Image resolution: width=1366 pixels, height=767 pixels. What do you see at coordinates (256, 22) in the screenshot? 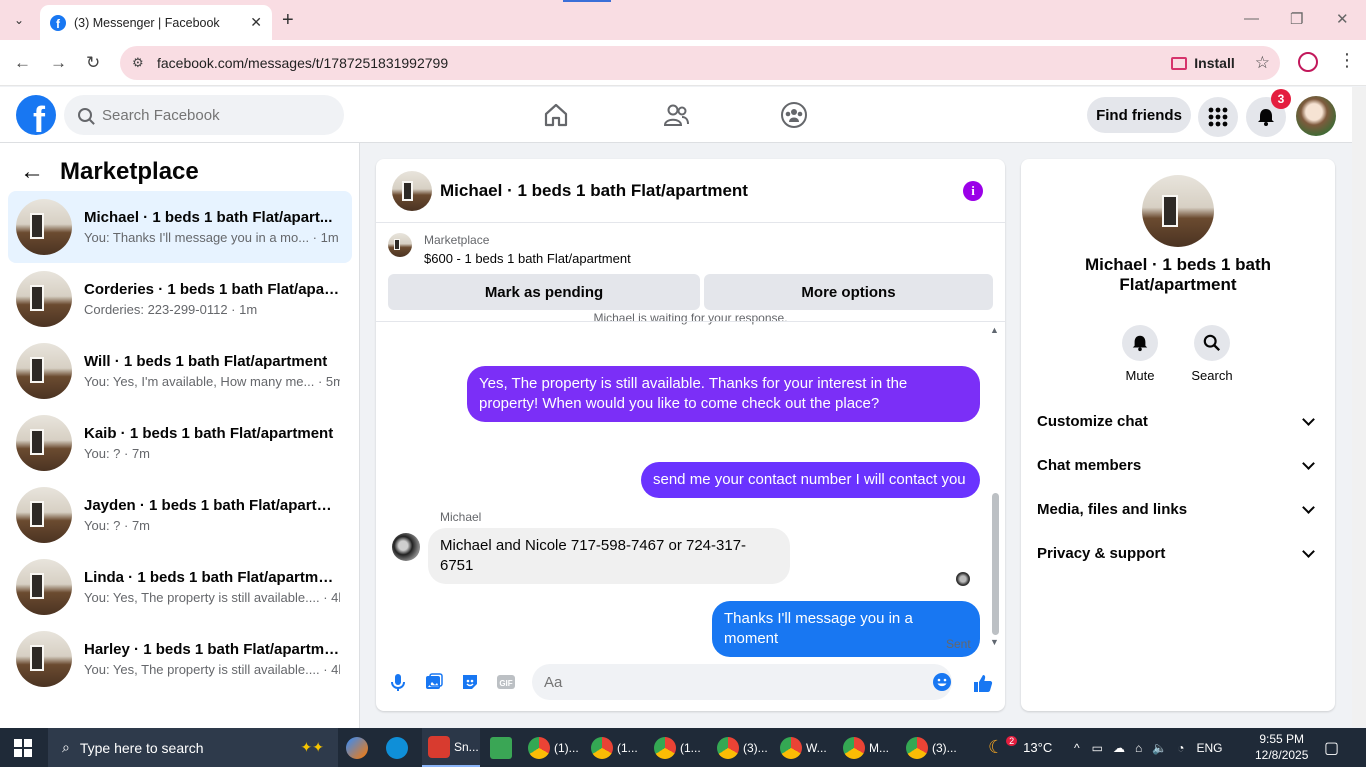
I see `close-tab-icon: ✕` at bounding box center [256, 22].